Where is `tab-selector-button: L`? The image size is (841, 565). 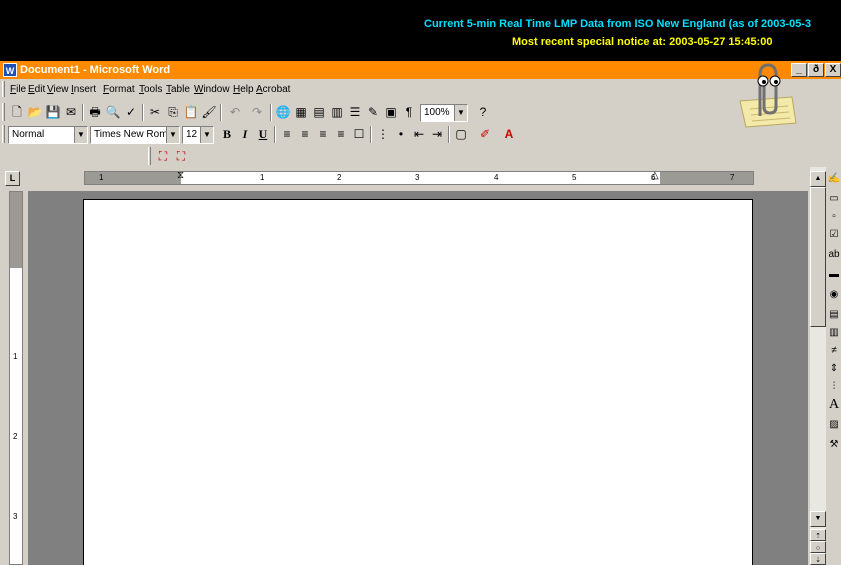
tab-selector-button: L is located at coordinates (12, 178).